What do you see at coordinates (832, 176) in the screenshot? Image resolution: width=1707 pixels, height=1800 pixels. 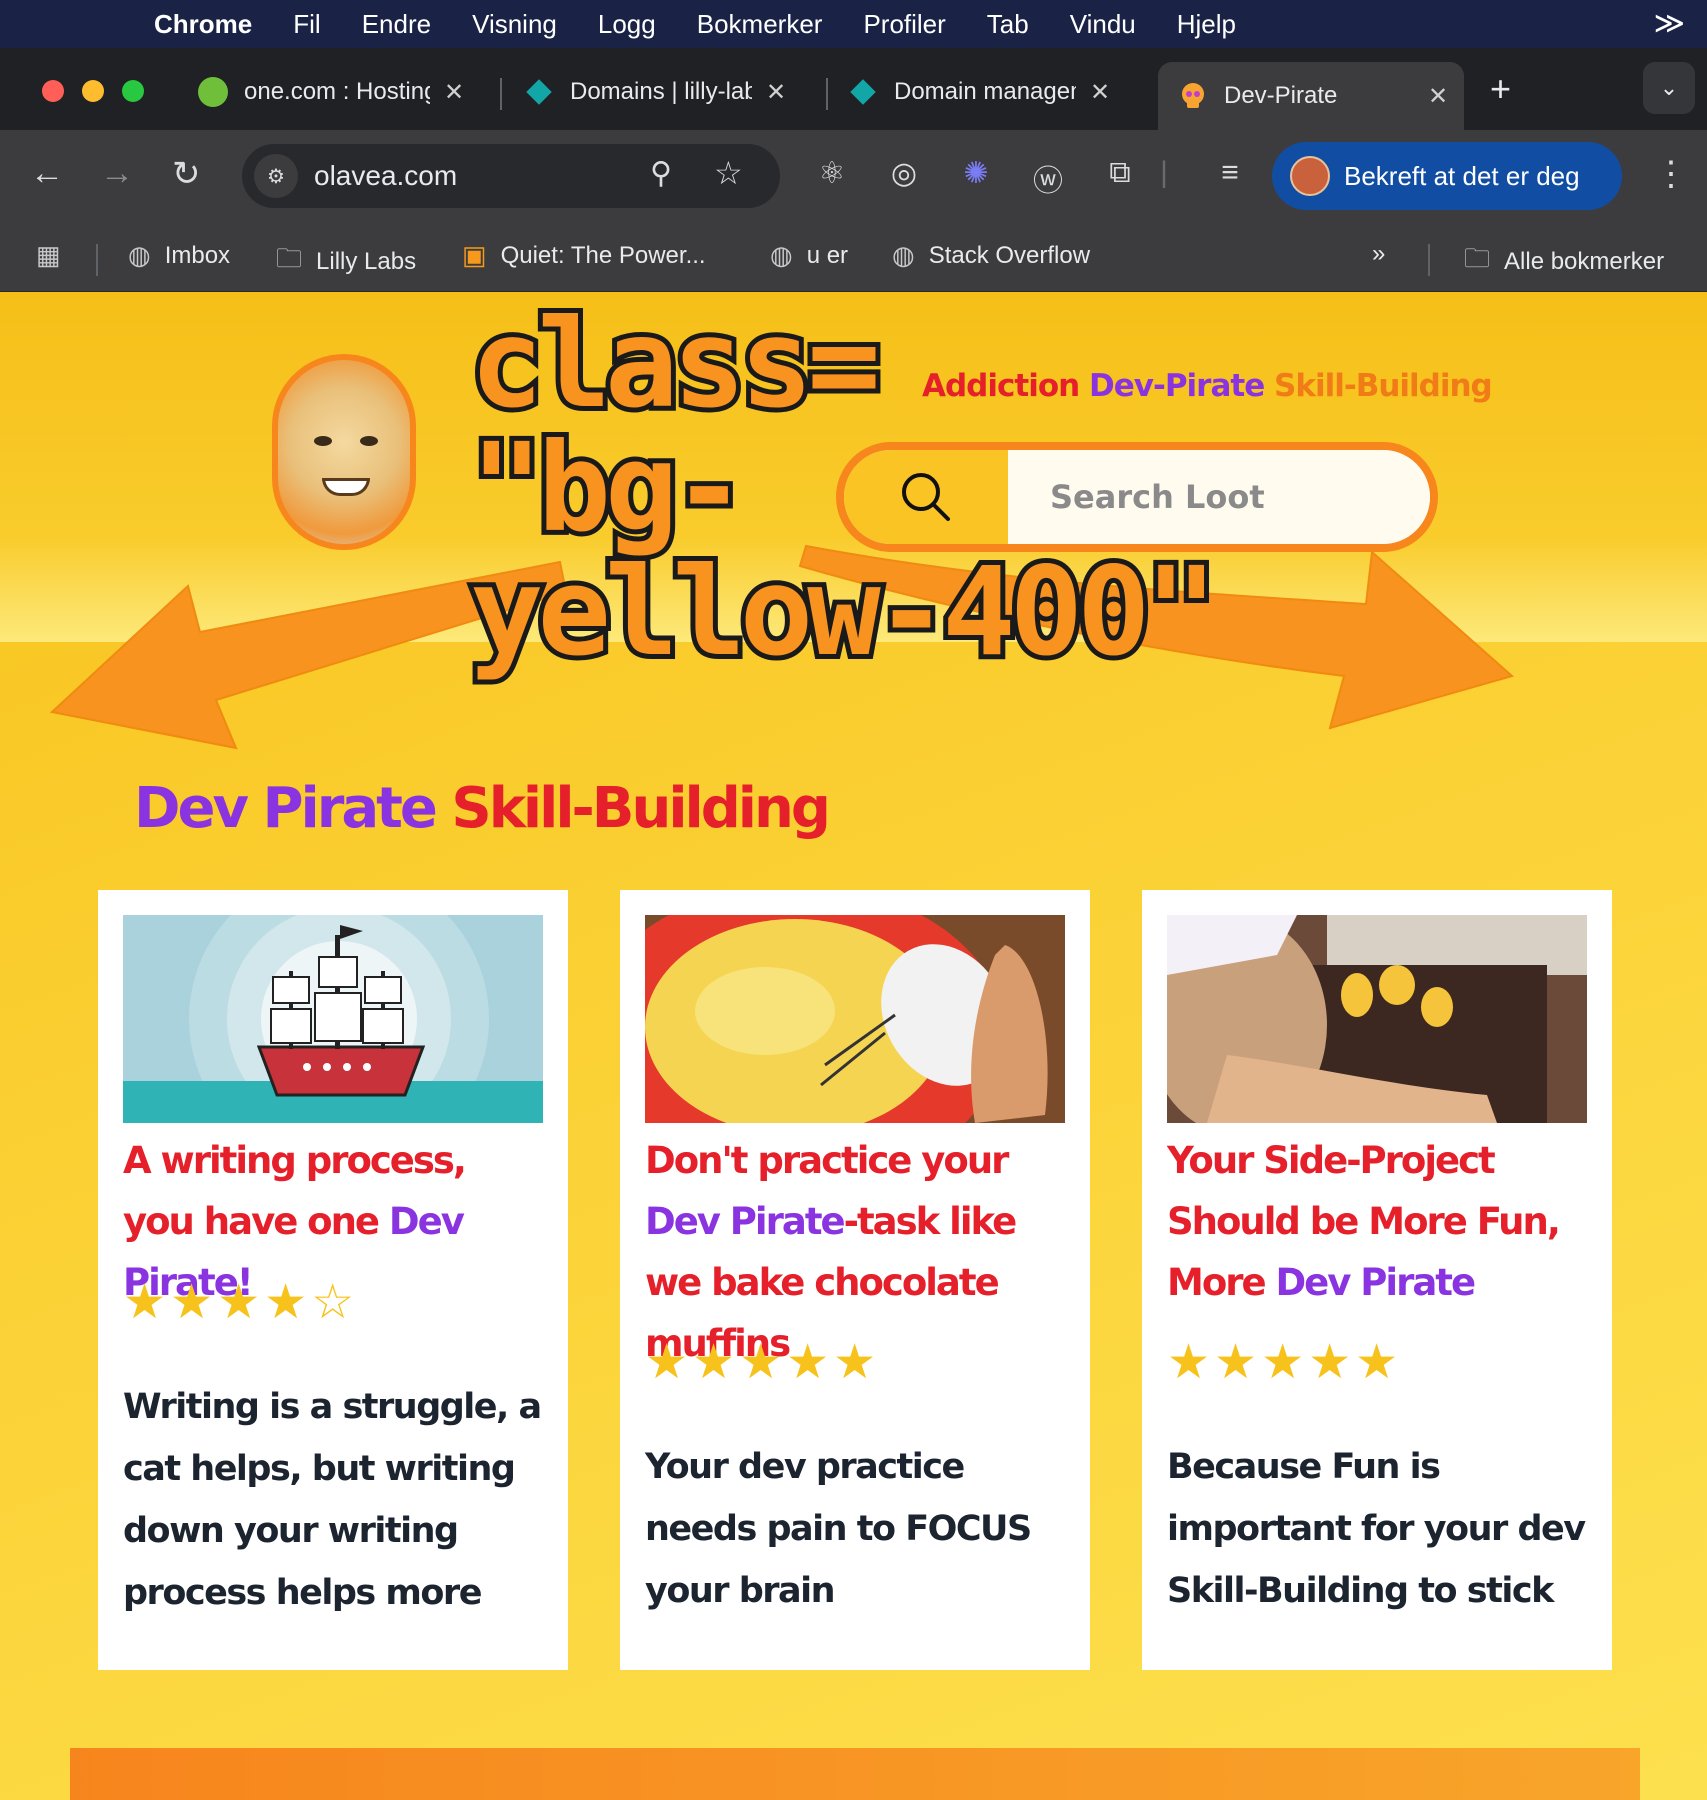 I see `react-devtools-icon: ⚛` at bounding box center [832, 176].